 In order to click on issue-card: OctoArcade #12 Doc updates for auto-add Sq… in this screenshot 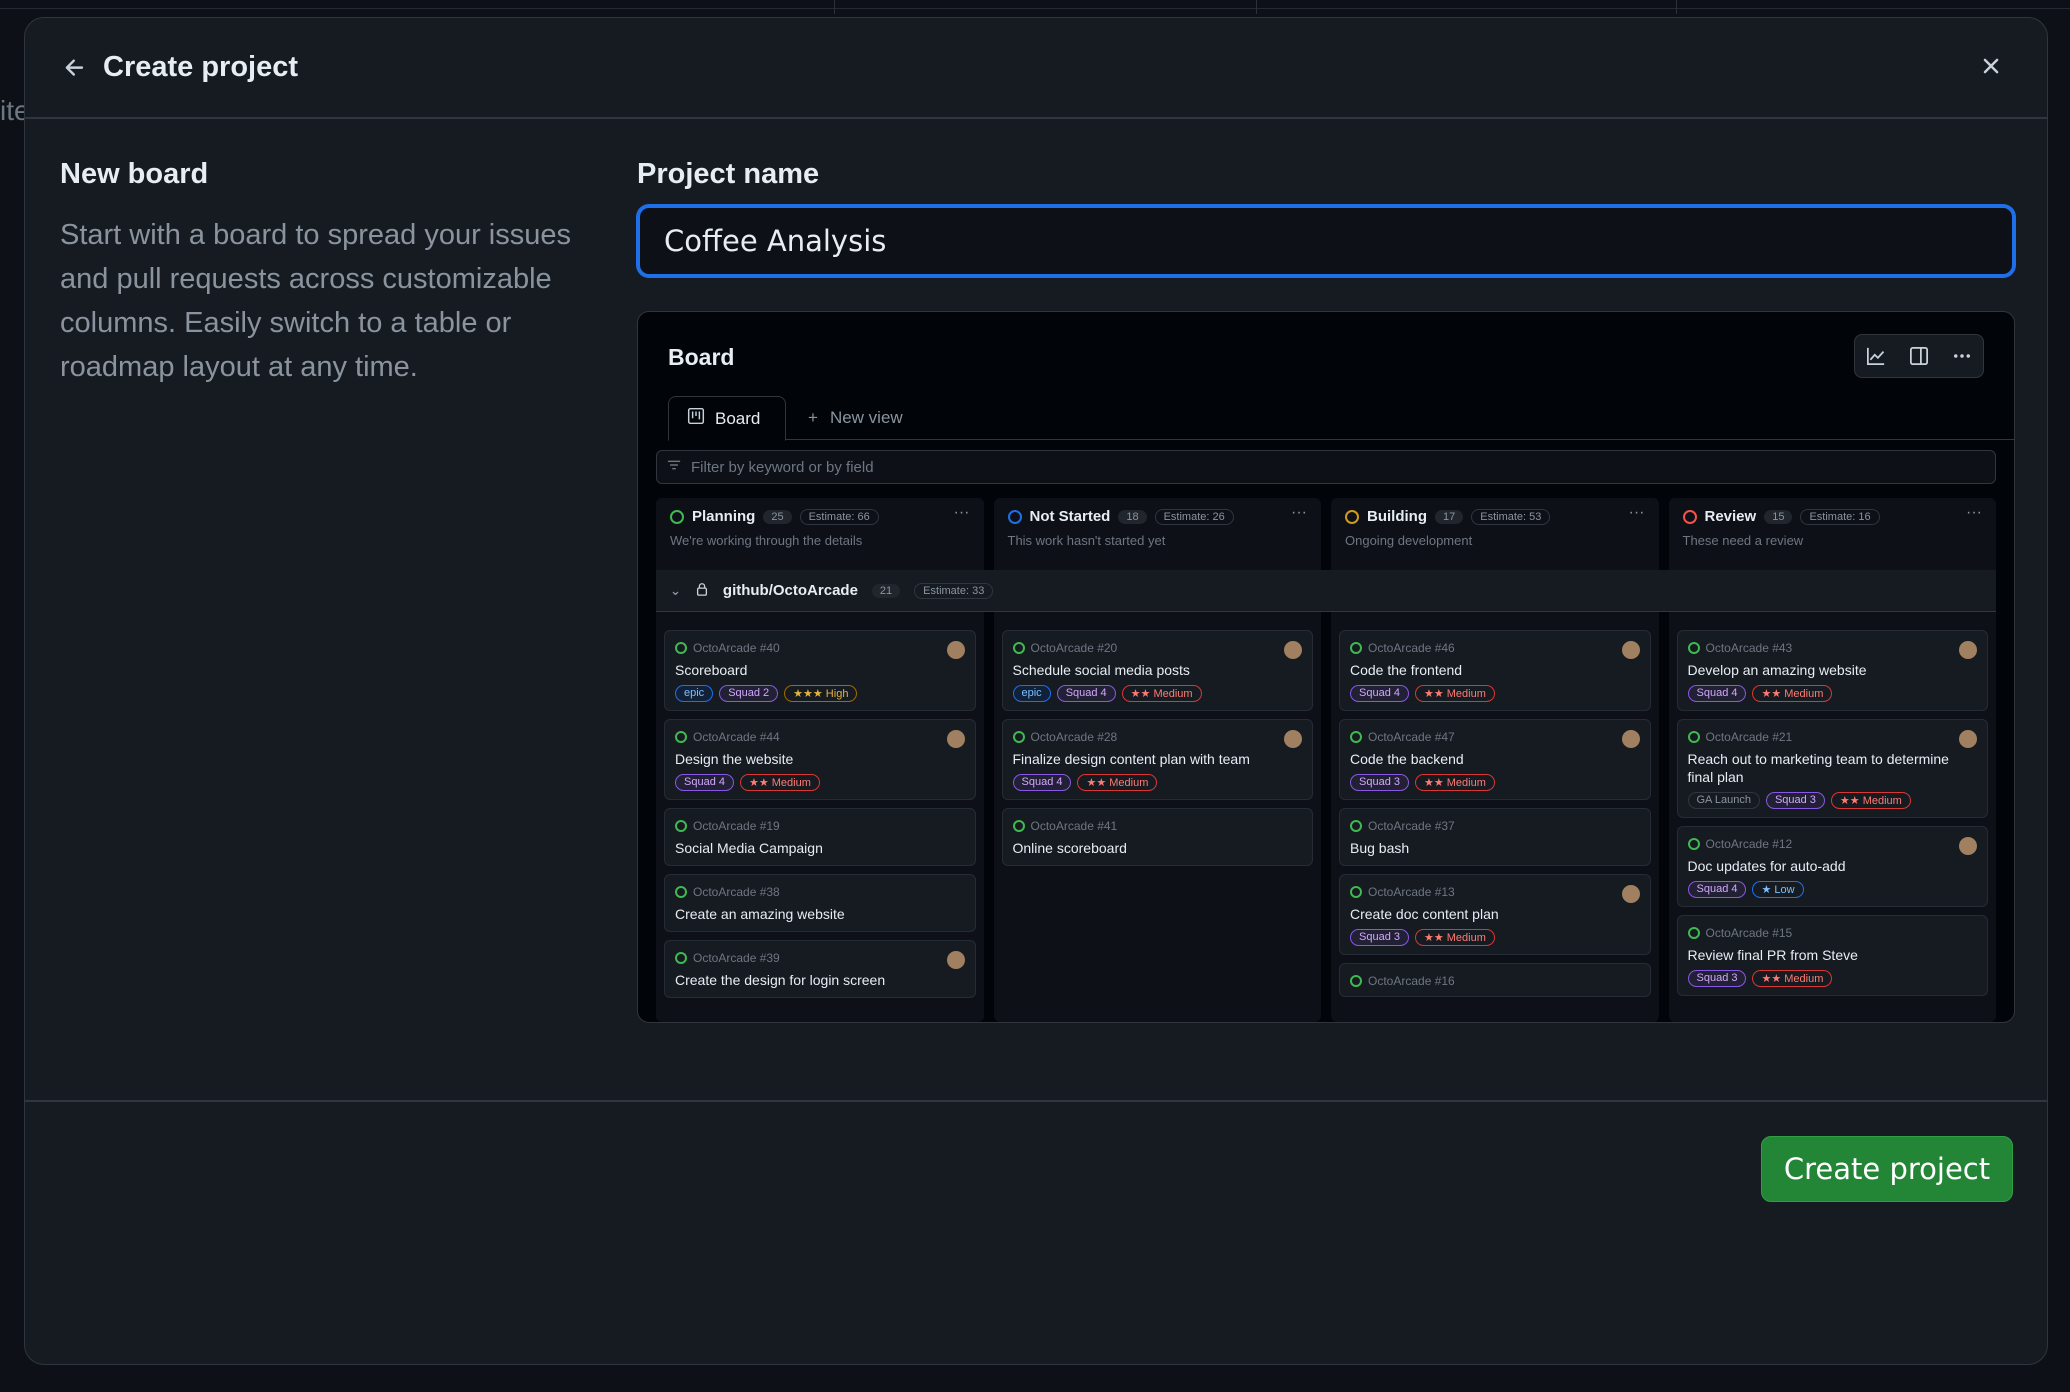, I will do `click(1832, 866)`.